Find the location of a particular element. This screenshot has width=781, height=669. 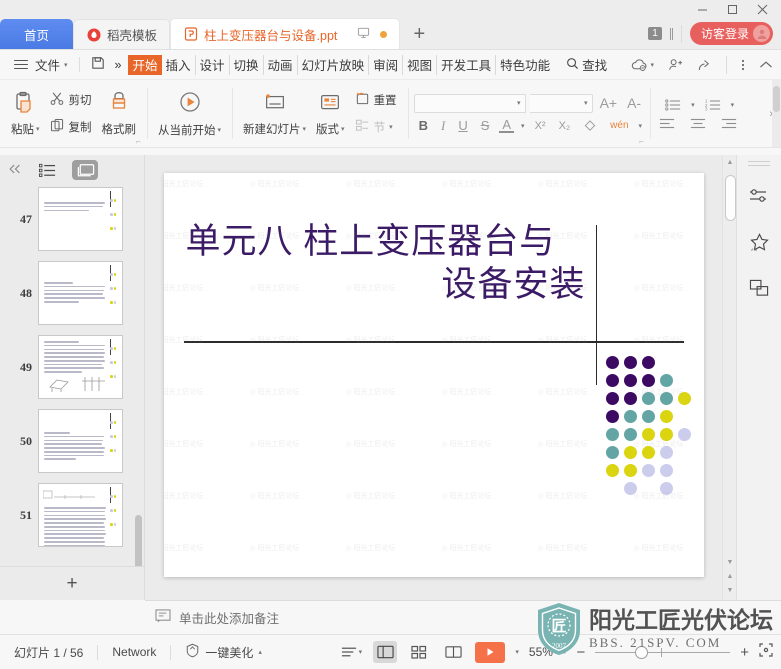

collapse-left-icon is located at coordinates (15, 170).